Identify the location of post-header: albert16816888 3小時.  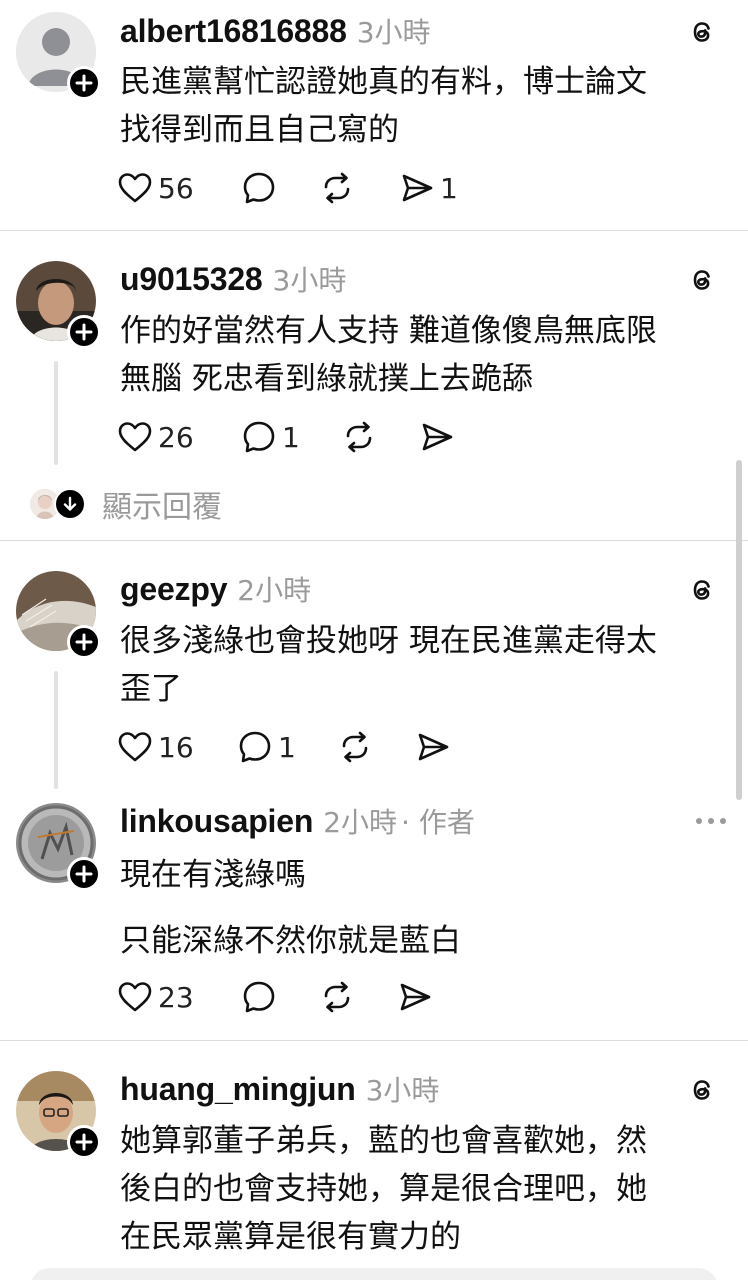
(424, 31).